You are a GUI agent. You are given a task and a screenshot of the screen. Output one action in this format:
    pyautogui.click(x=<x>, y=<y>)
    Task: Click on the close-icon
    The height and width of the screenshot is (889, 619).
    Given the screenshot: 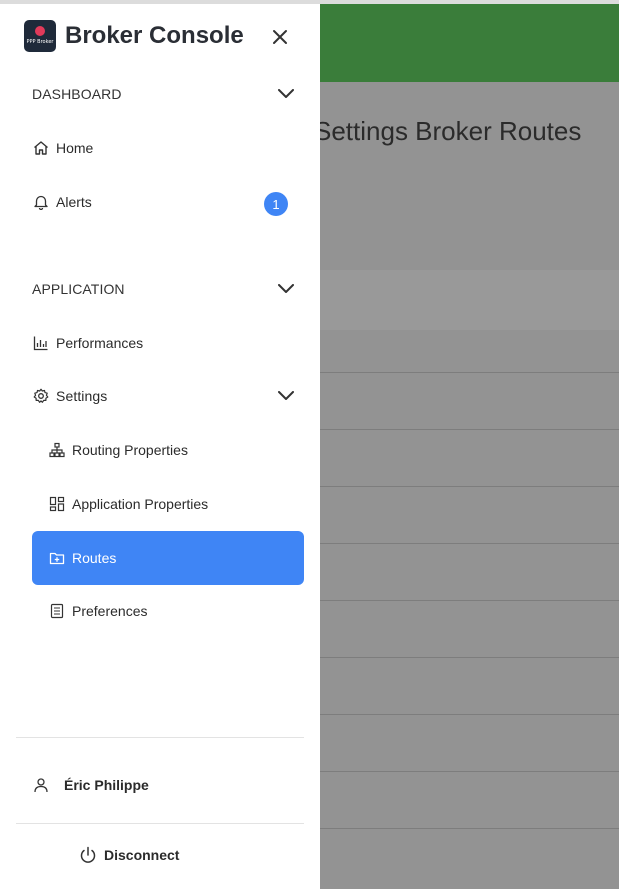 What is the action you would take?
    pyautogui.click(x=280, y=37)
    